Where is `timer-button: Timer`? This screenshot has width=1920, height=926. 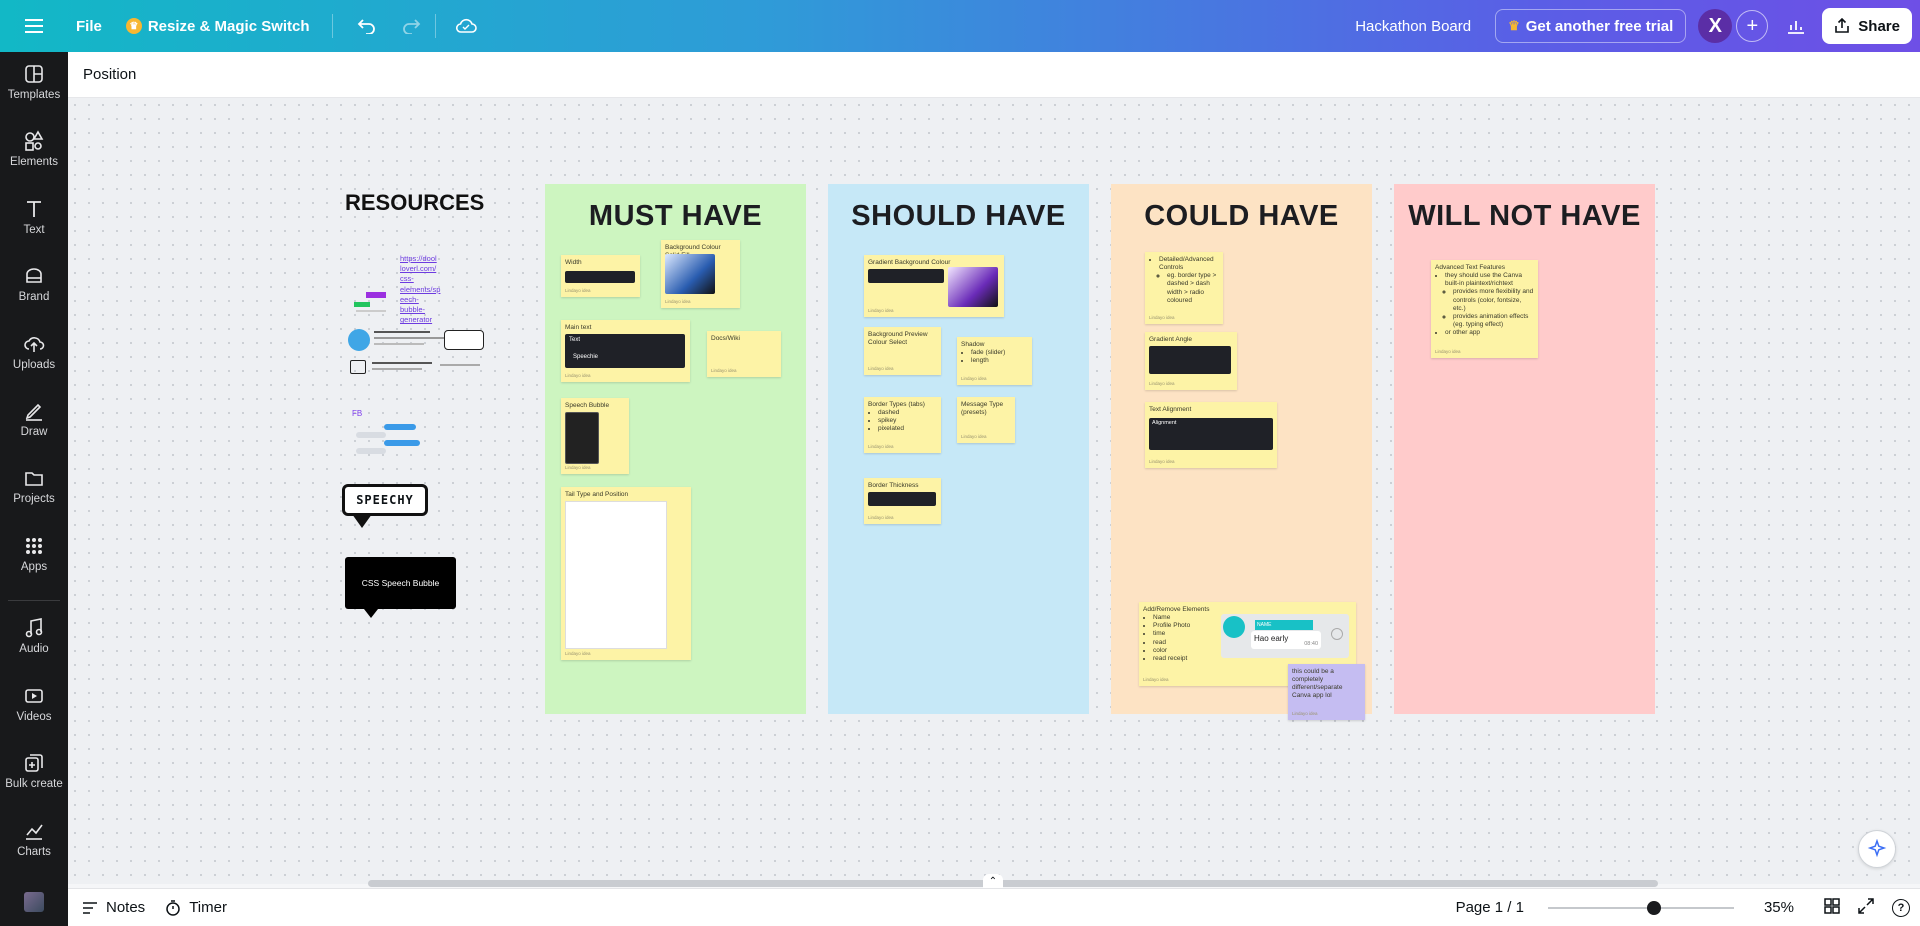 timer-button: Timer is located at coordinates (196, 907).